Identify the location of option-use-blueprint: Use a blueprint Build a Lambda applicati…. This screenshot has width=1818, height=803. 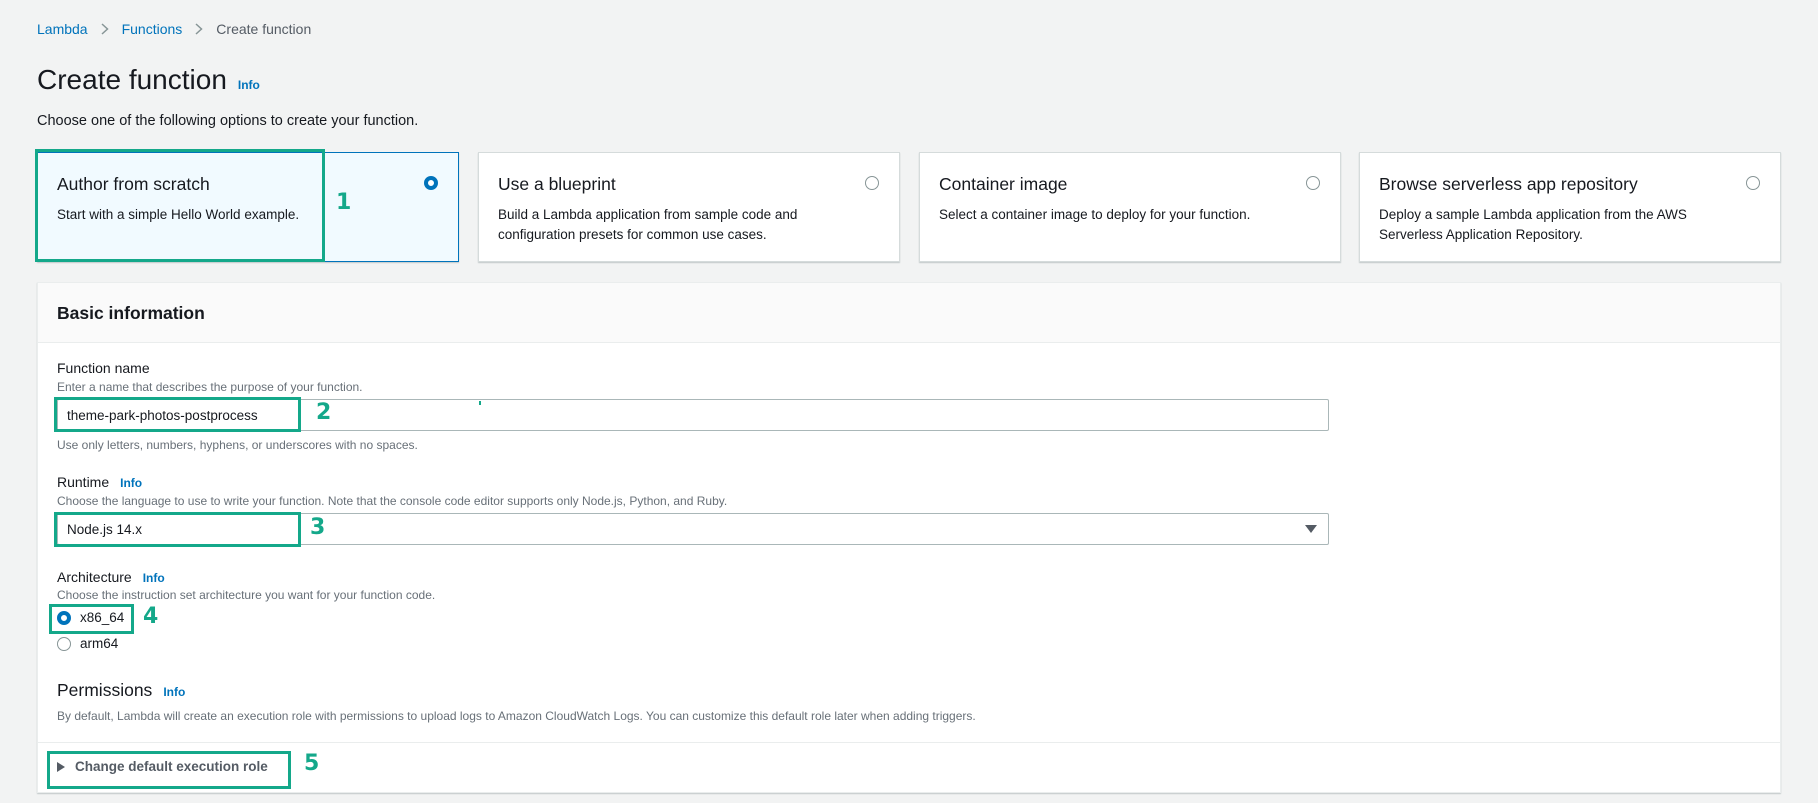
(689, 207).